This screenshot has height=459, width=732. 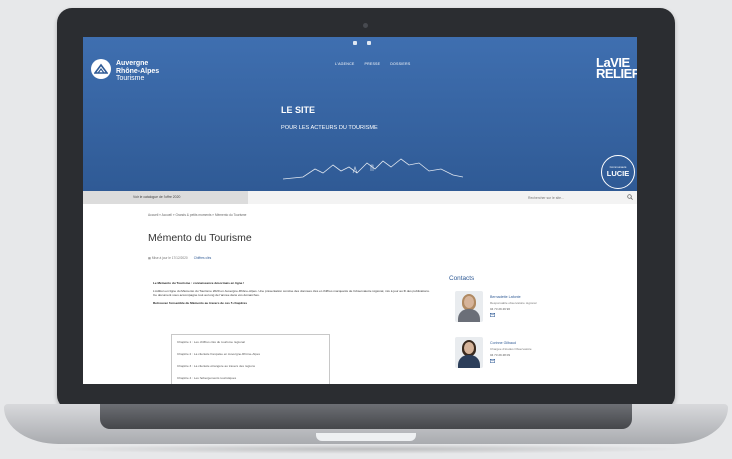 I want to click on contact-phone-2: 04 73 29 48 09, so click(x=500, y=355).